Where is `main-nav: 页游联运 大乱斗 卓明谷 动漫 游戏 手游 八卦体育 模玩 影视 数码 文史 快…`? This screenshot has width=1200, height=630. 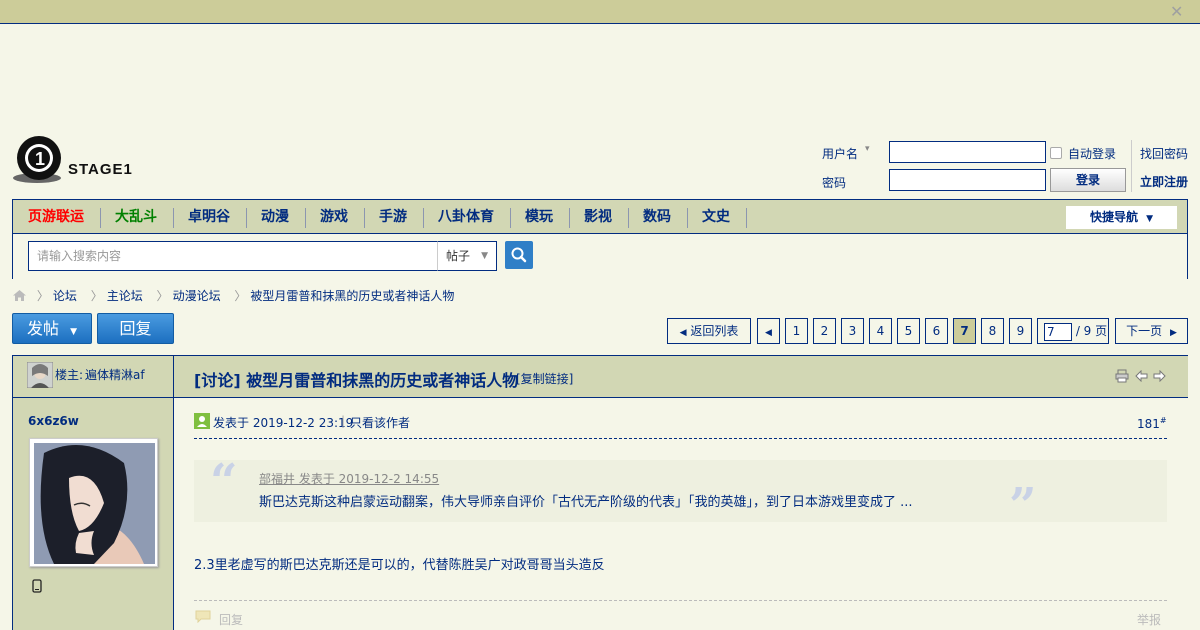 main-nav: 页游联运 大乱斗 卓明谷 动漫 游戏 手游 八卦体育 模玩 影视 数码 文史 快… is located at coordinates (600, 239).